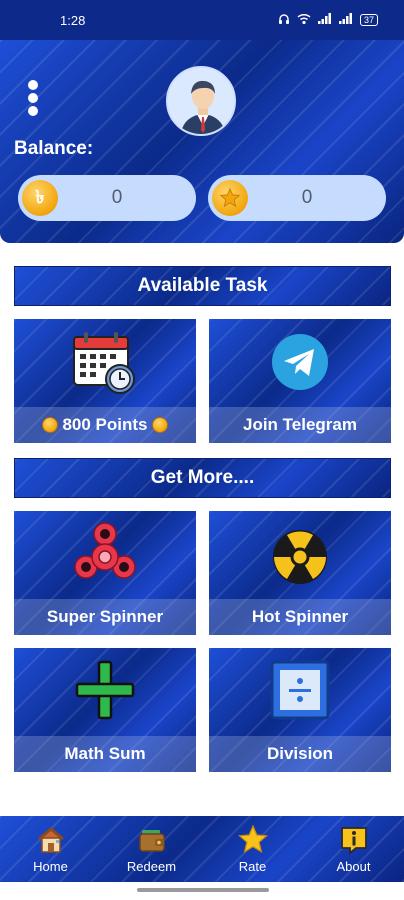 The width and height of the screenshot is (404, 900). What do you see at coordinates (73, 20) in the screenshot?
I see `status-time: 1:28` at bounding box center [73, 20].